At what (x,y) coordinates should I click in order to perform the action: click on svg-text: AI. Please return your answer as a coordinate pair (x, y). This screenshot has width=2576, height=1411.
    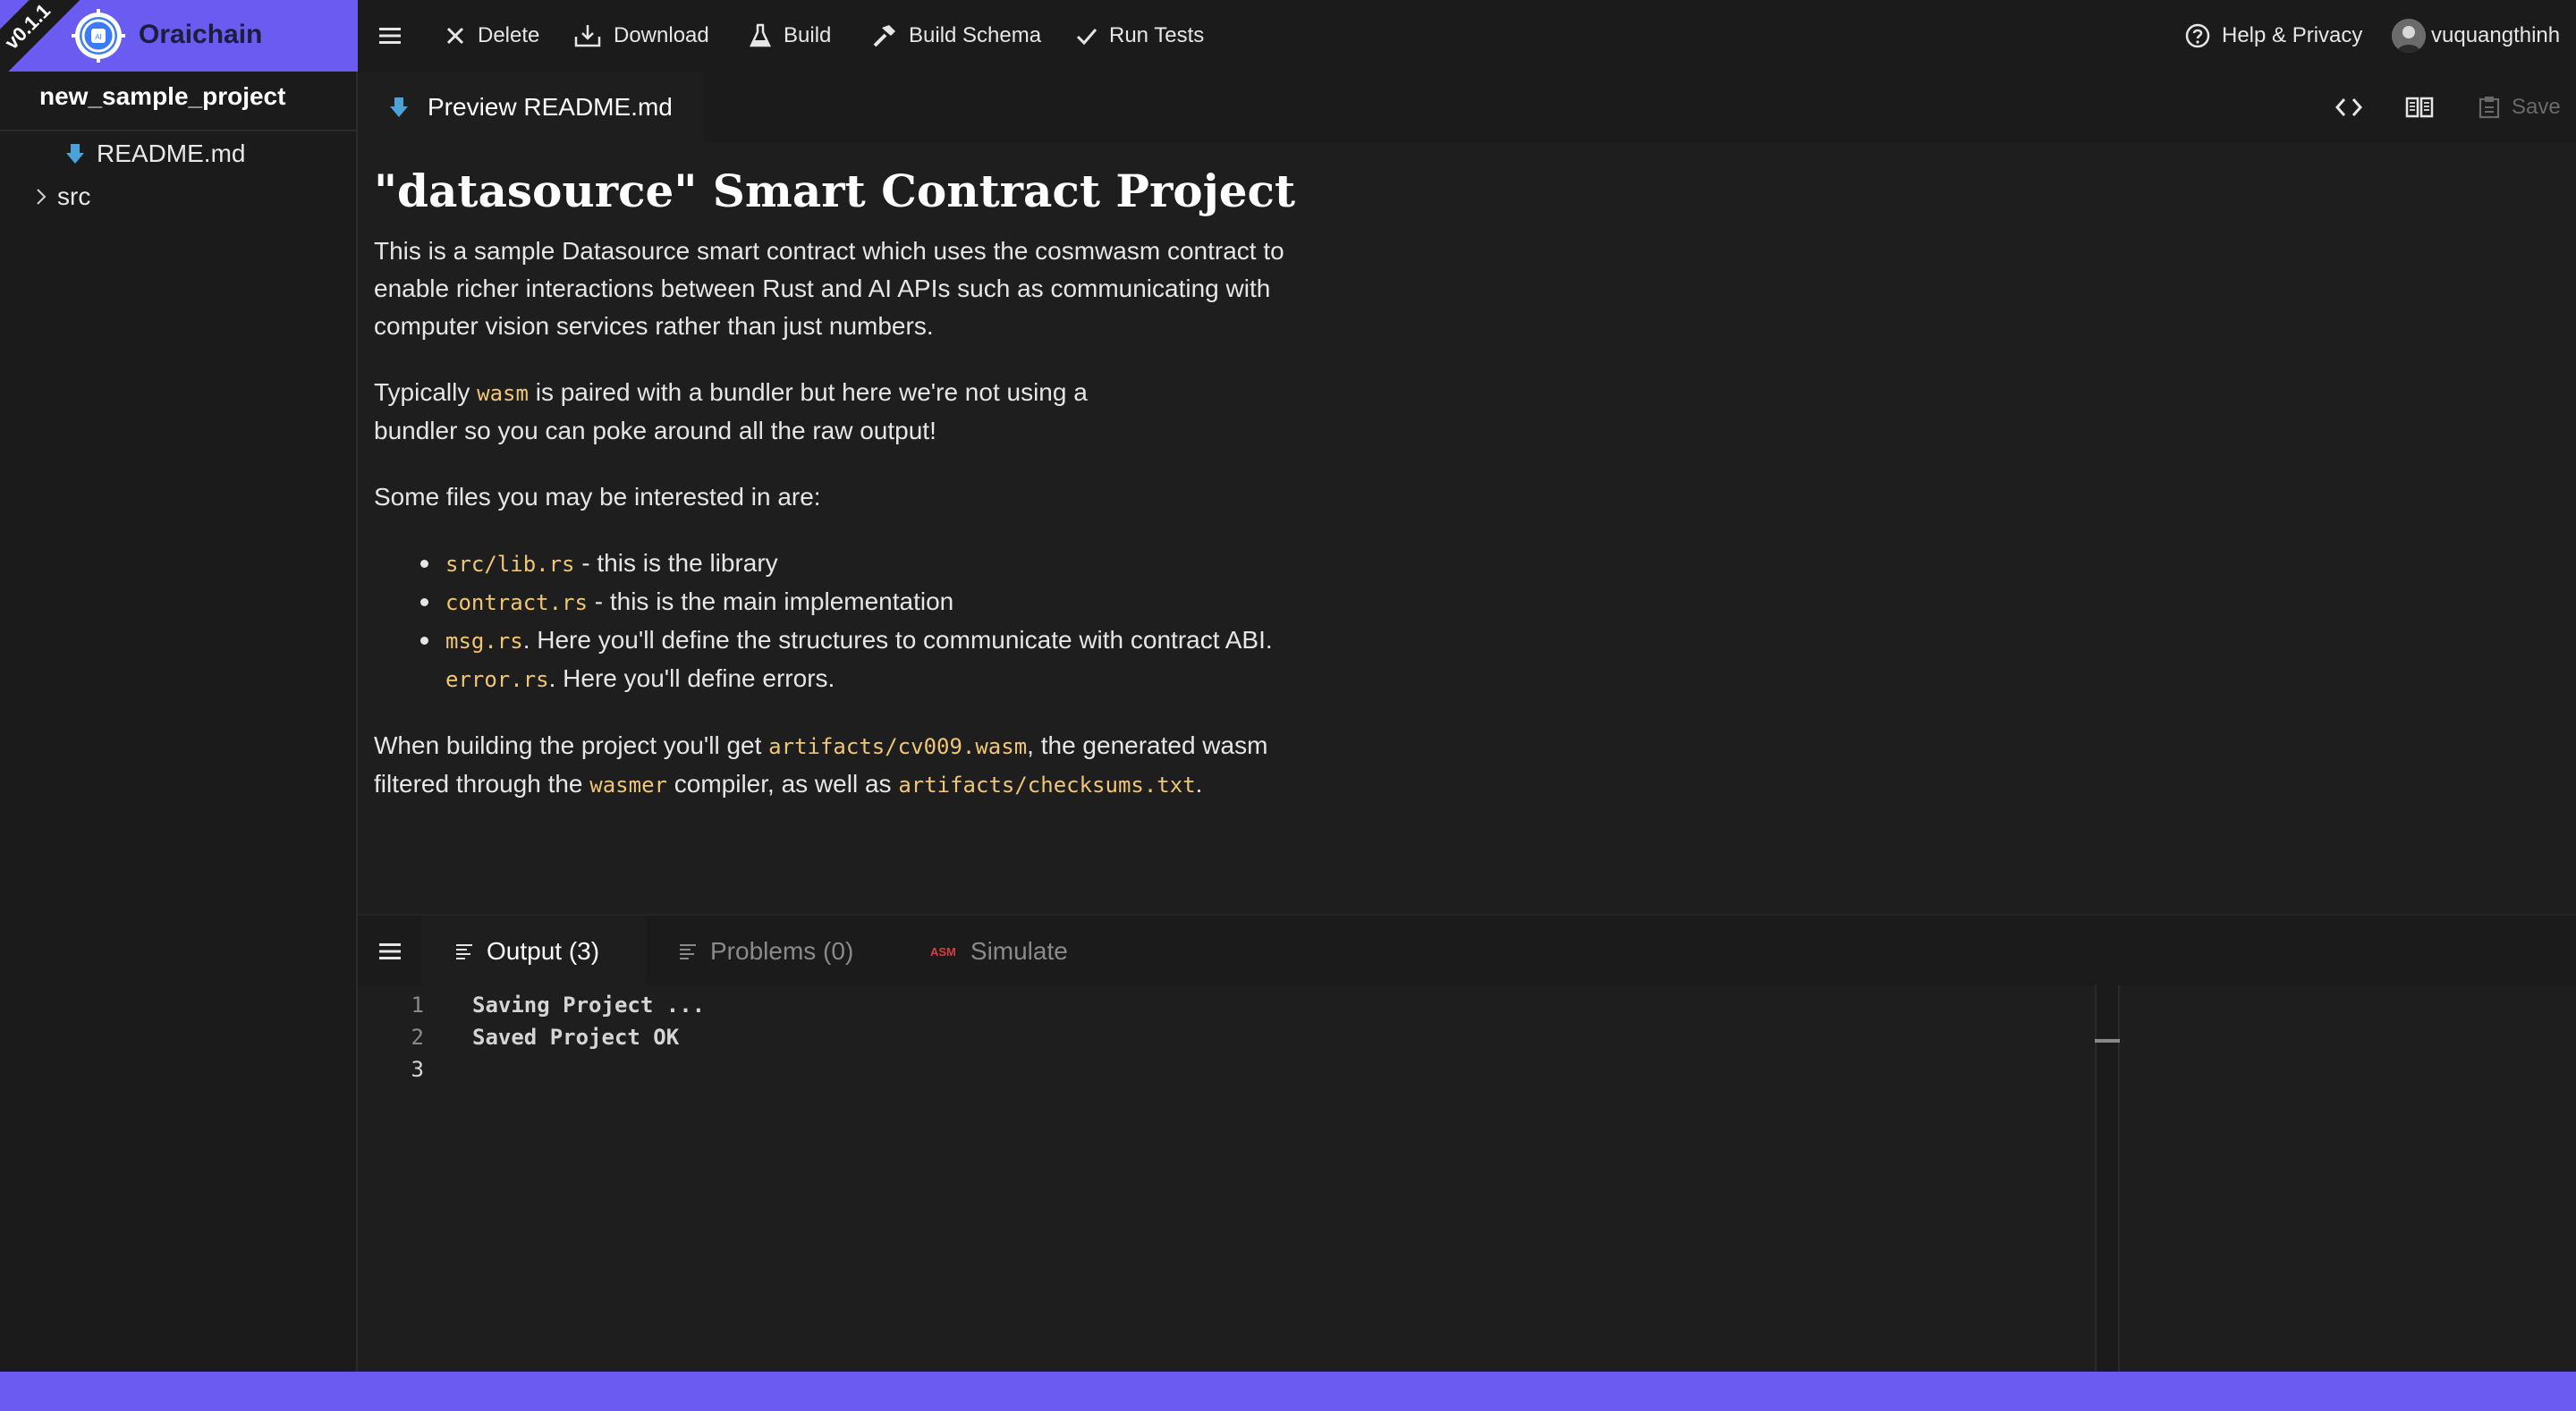
    Looking at the image, I should click on (98, 37).